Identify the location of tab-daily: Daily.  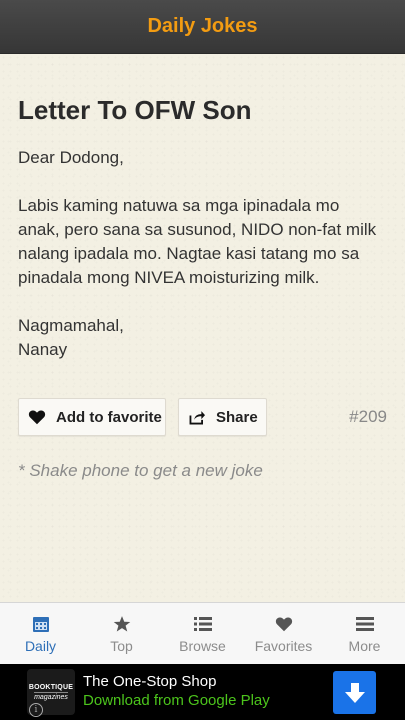
(40, 633).